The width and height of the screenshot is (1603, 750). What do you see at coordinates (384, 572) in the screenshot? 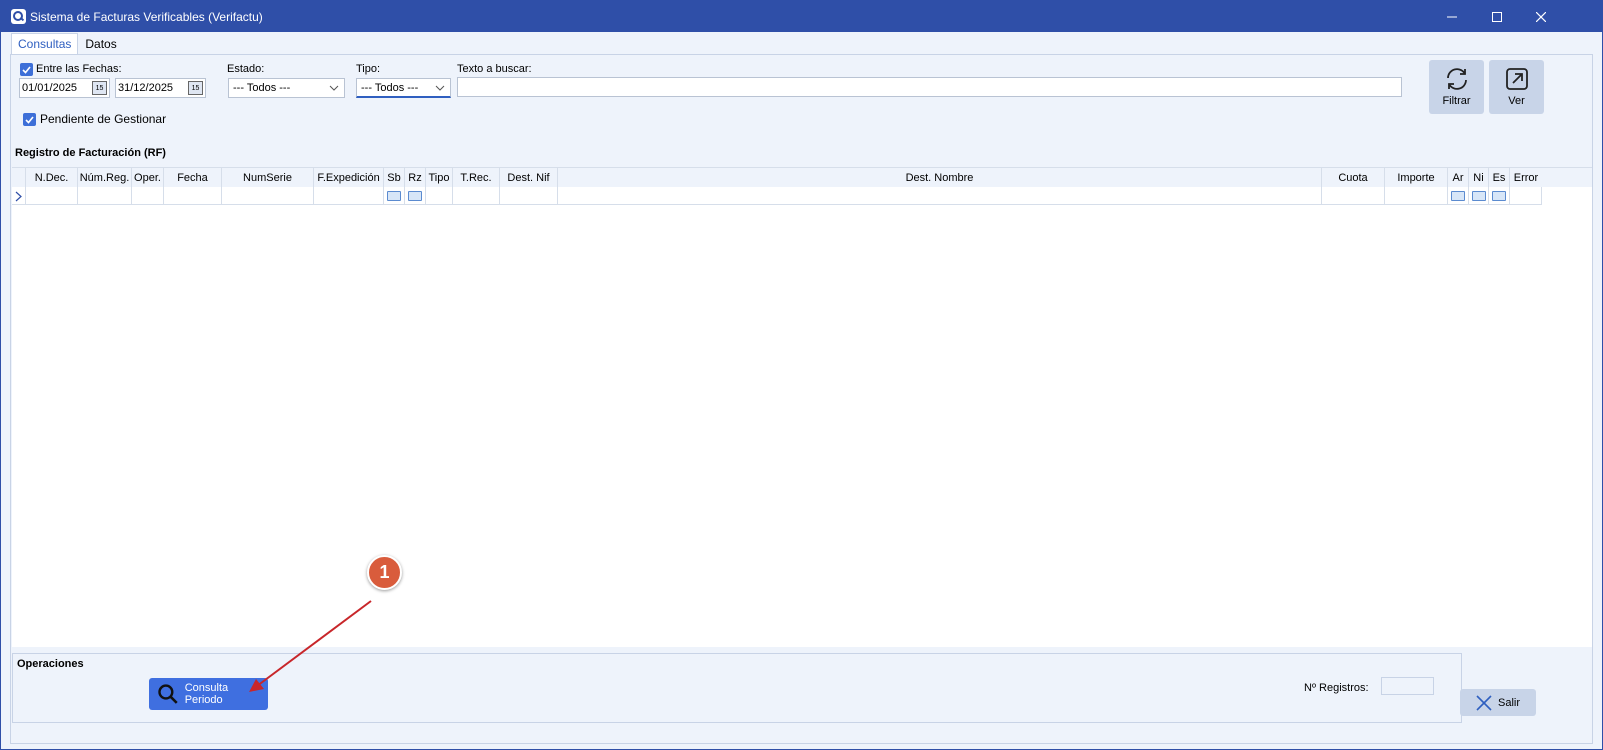
I see `annotation-marker: 1` at bounding box center [384, 572].